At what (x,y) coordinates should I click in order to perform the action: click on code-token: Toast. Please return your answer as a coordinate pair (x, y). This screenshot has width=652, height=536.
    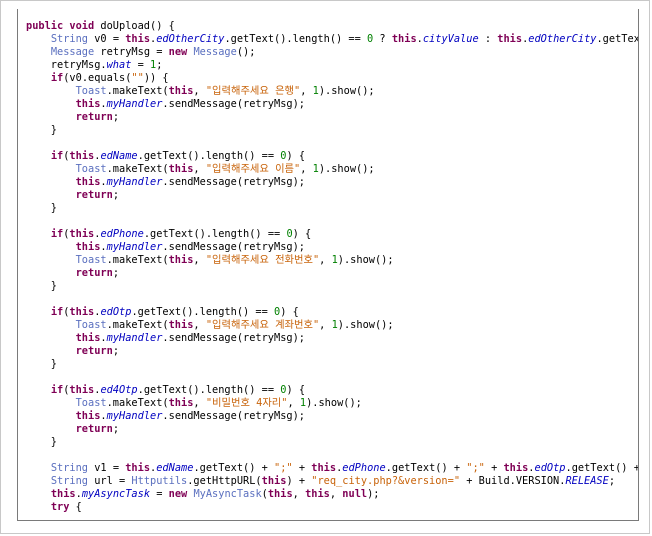
    Looking at the image, I should click on (91, 403).